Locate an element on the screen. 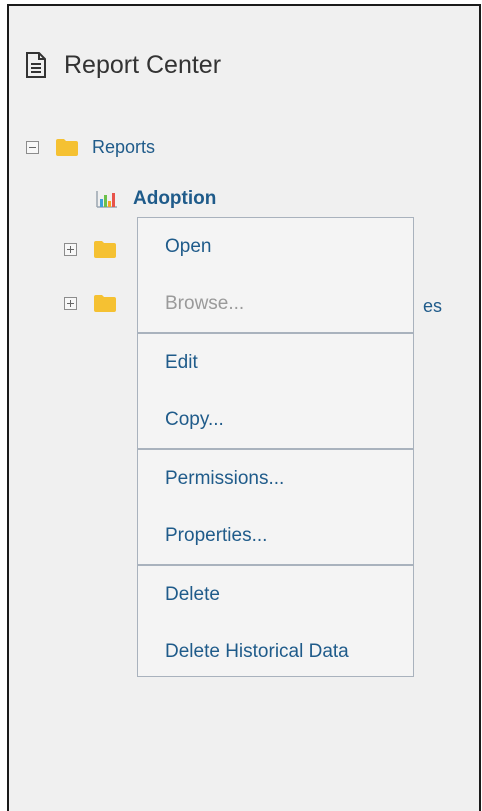 The height and width of the screenshot is (811, 482). tree-item-reports: Reports is located at coordinates (90, 147).